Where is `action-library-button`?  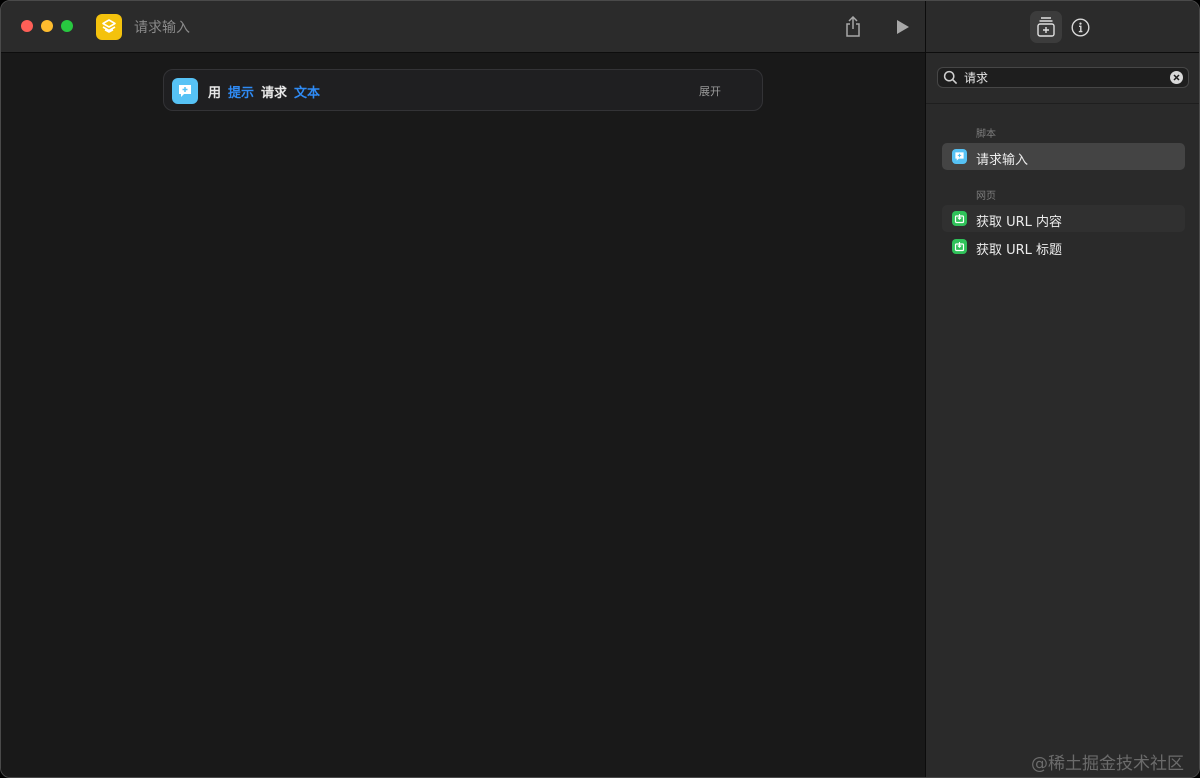 action-library-button is located at coordinates (1046, 27).